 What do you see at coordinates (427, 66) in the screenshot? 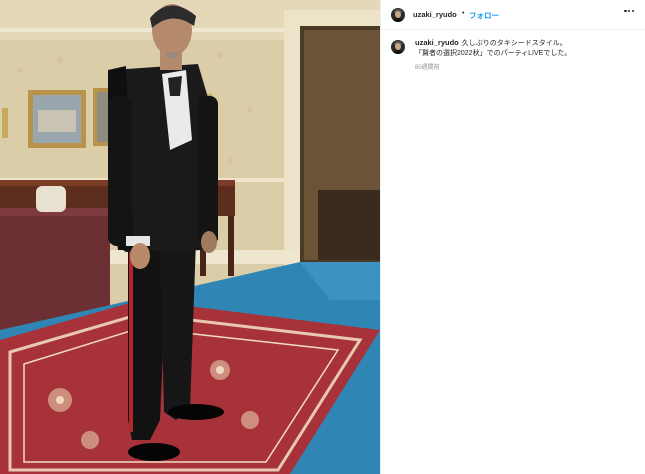
I see `post-timestamp: 80週間前` at bounding box center [427, 66].